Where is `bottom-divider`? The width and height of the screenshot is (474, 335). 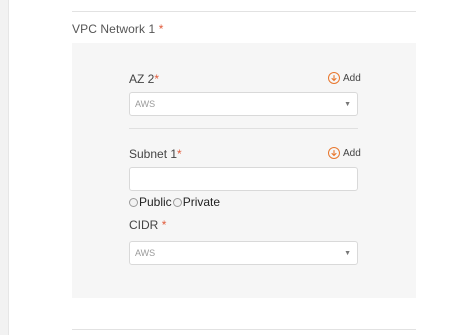 bottom-divider is located at coordinates (244, 329).